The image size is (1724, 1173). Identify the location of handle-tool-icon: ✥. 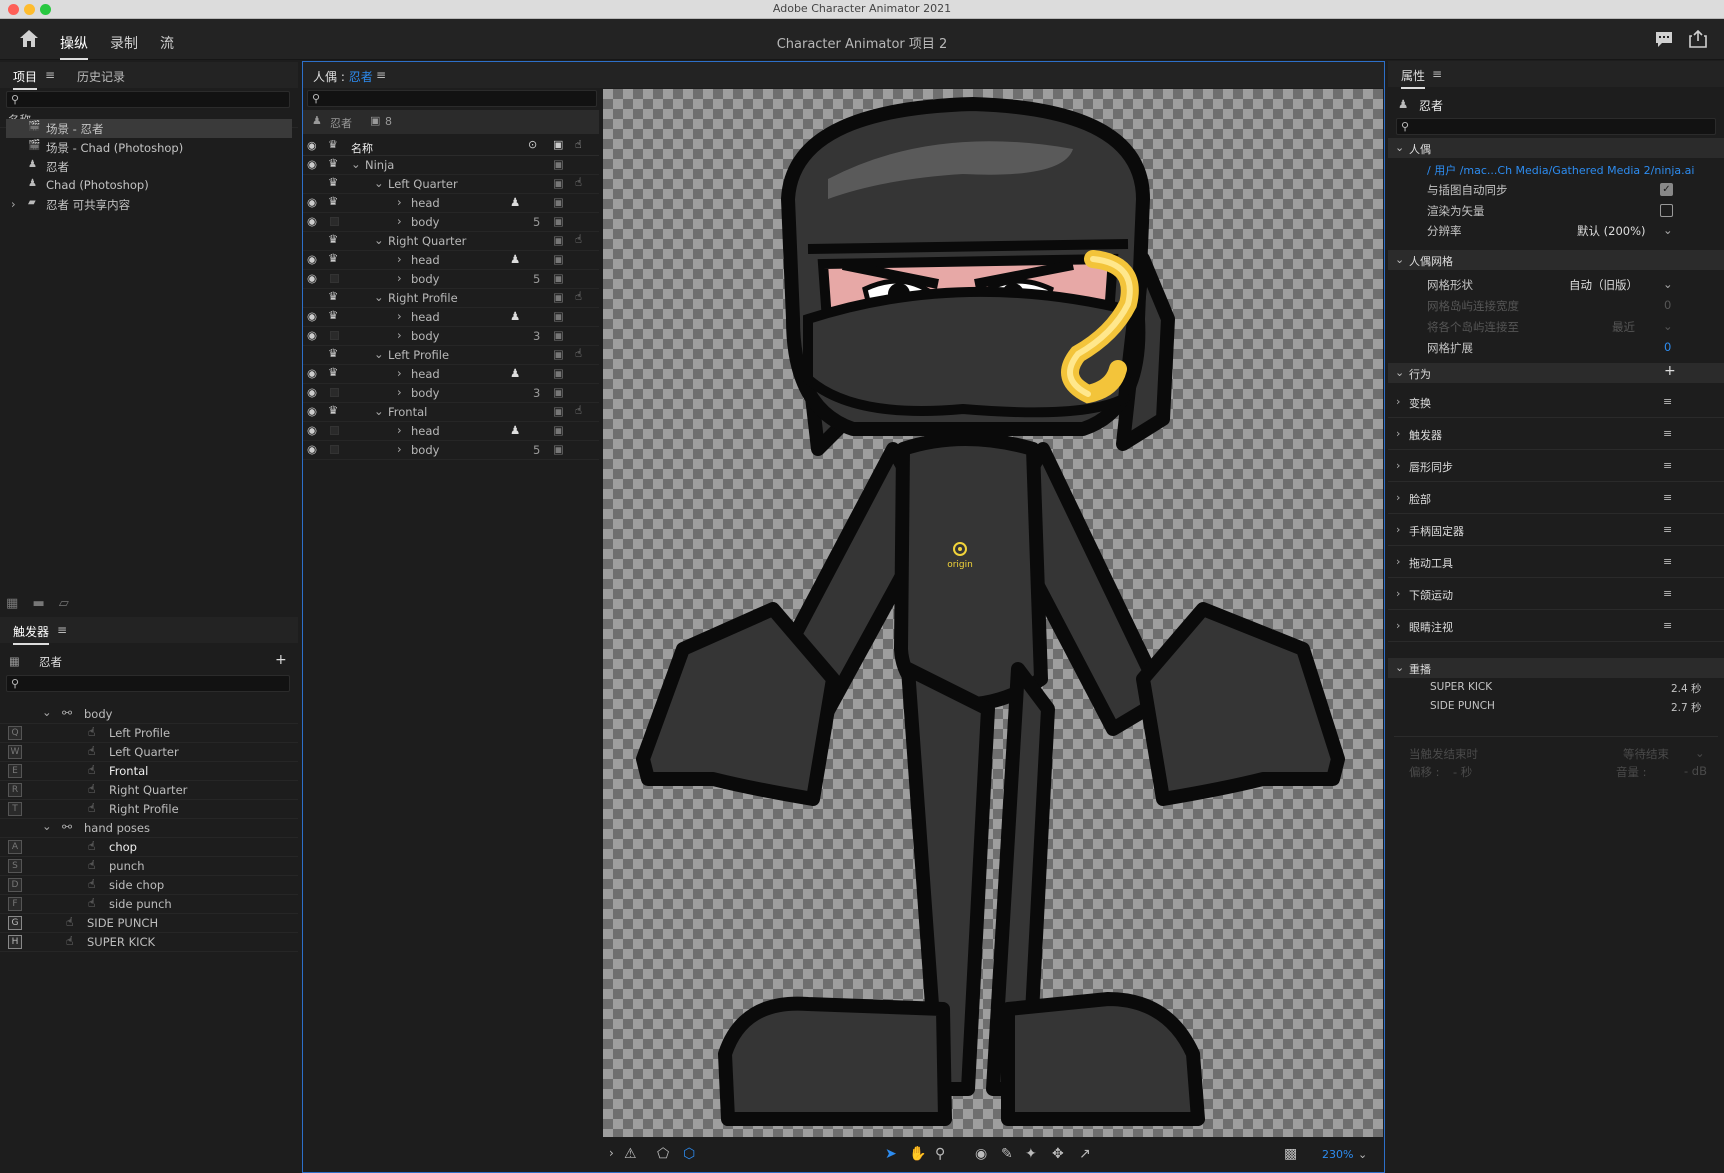
(1058, 1154).